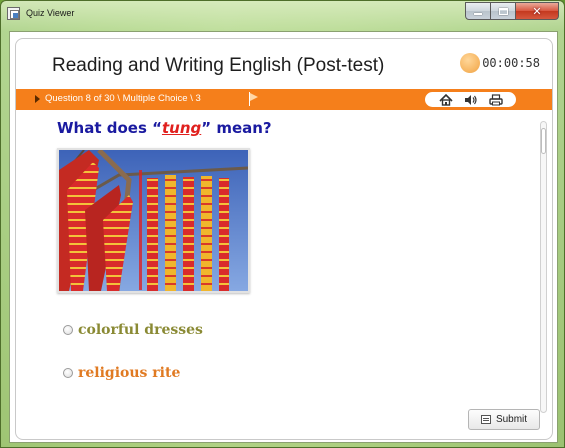 The width and height of the screenshot is (565, 448). I want to click on answer-option-1: colorful dresses, so click(133, 330).